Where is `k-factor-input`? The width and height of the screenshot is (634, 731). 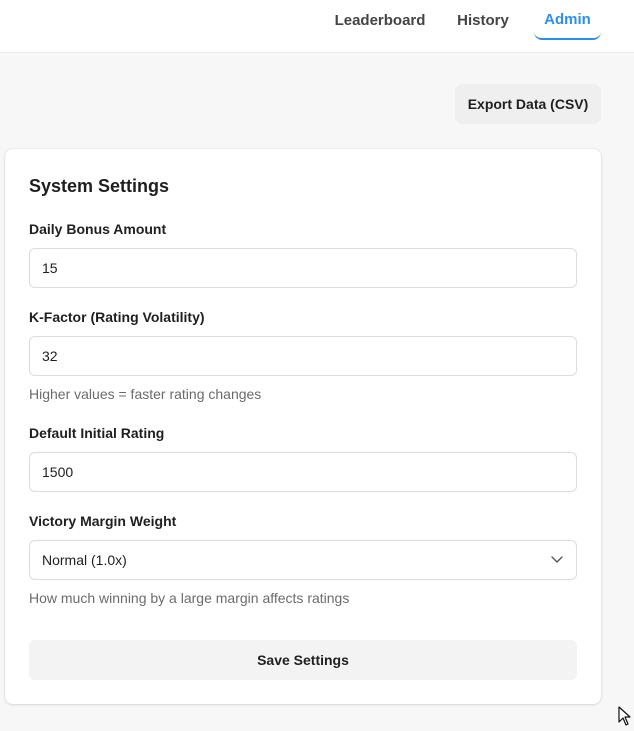 k-factor-input is located at coordinates (303, 356).